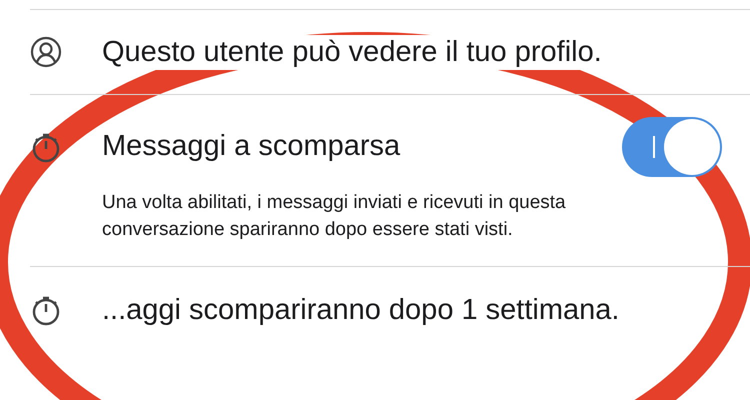  What do you see at coordinates (46, 310) in the screenshot?
I see `stopwatch-icon` at bounding box center [46, 310].